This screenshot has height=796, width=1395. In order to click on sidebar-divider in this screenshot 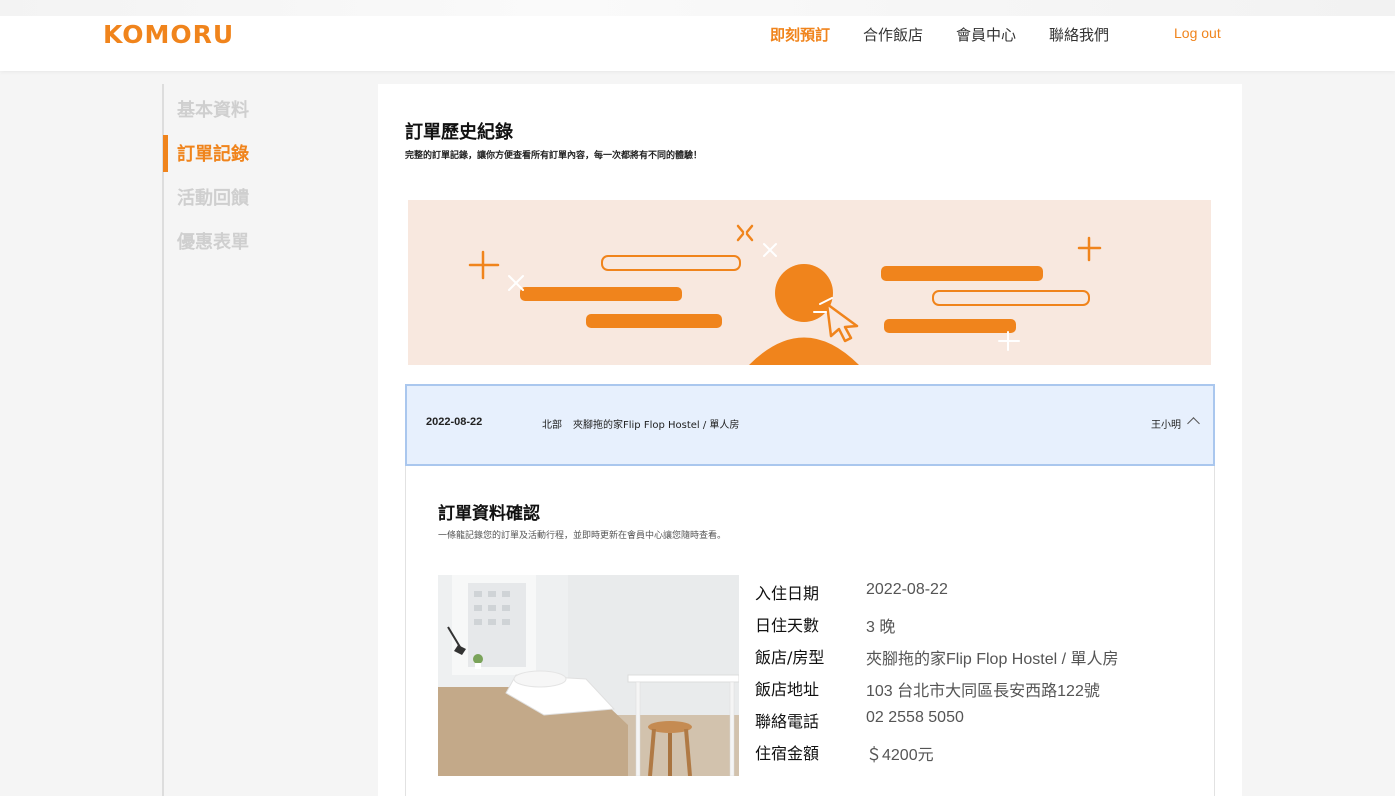, I will do `click(163, 440)`.